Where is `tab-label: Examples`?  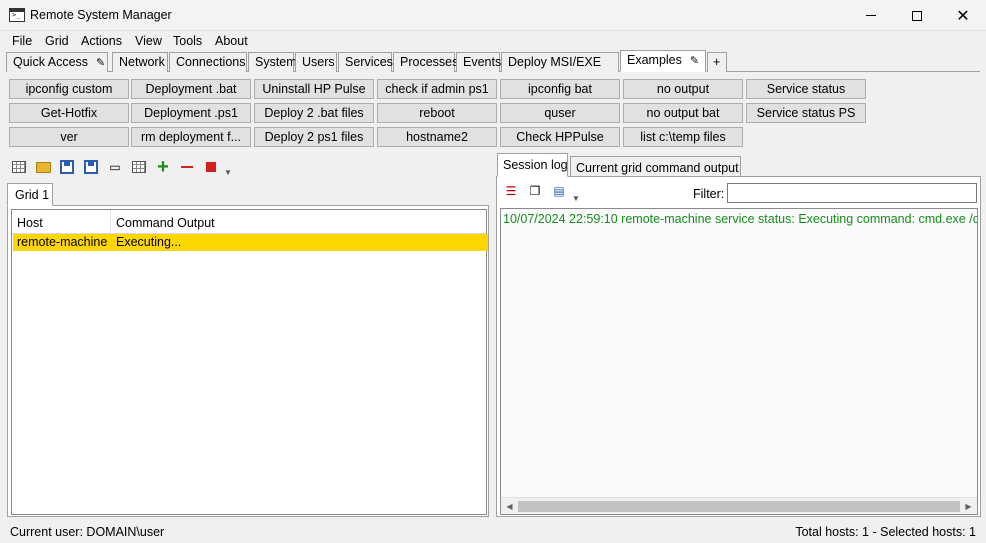
tab-label: Examples is located at coordinates (654, 60).